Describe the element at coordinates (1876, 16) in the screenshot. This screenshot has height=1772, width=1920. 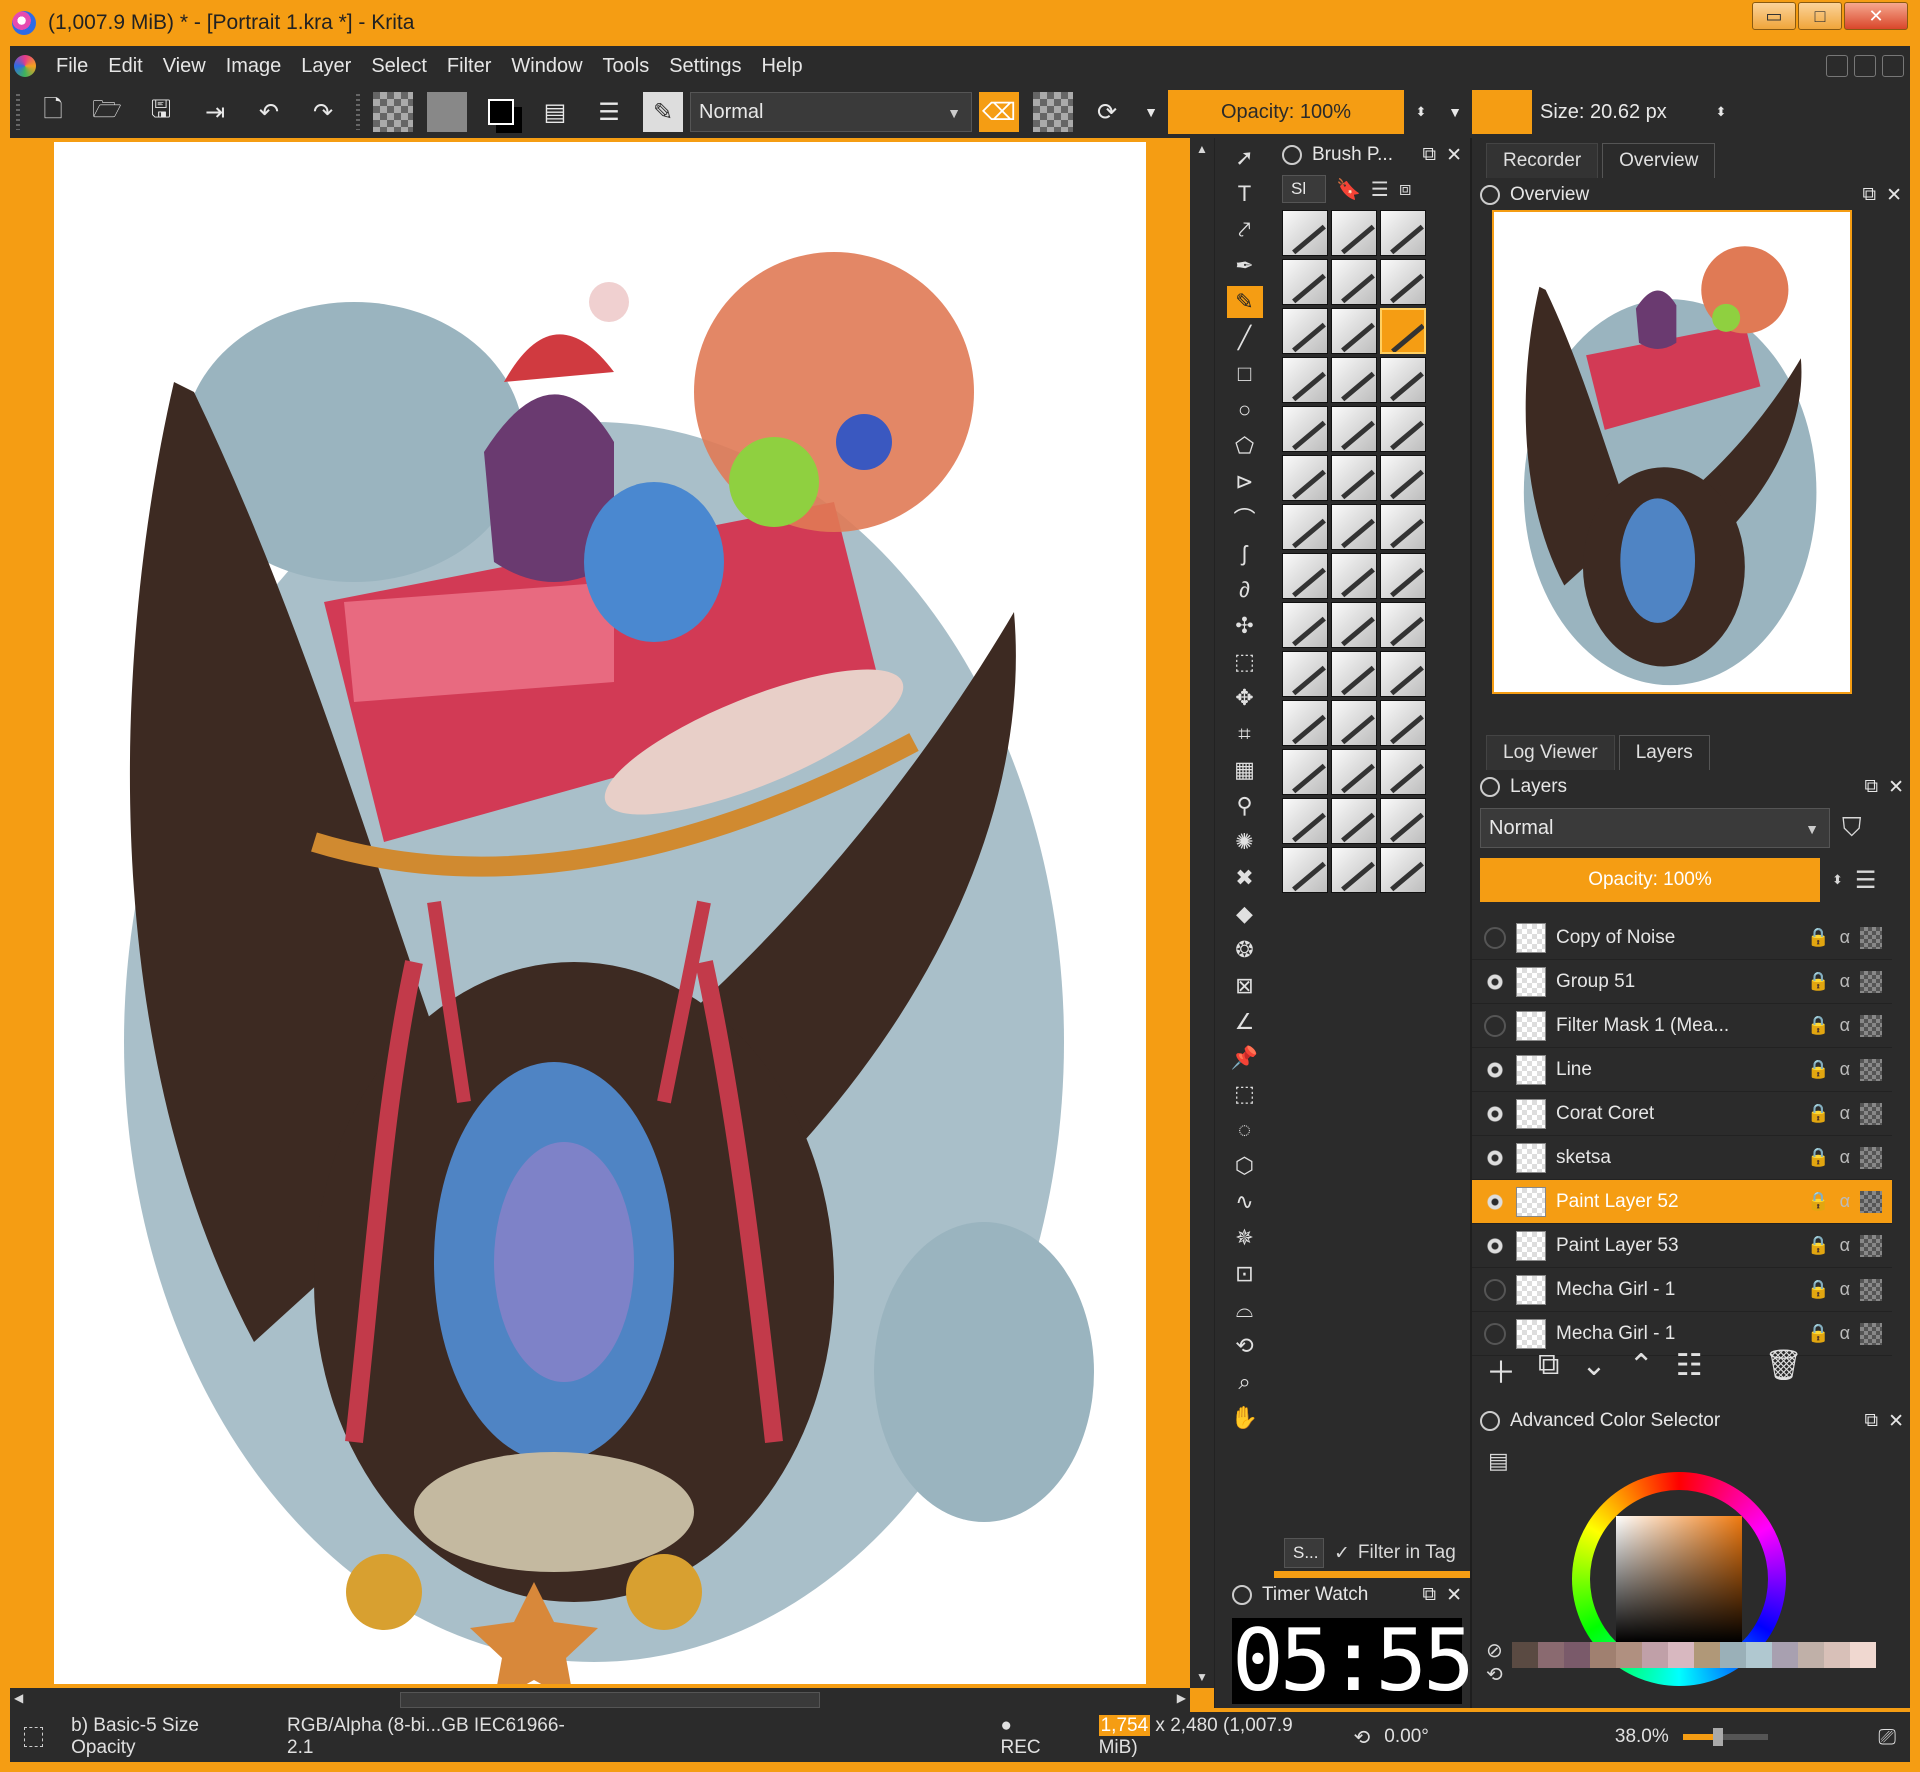
I see `close-button: ✕` at that location.